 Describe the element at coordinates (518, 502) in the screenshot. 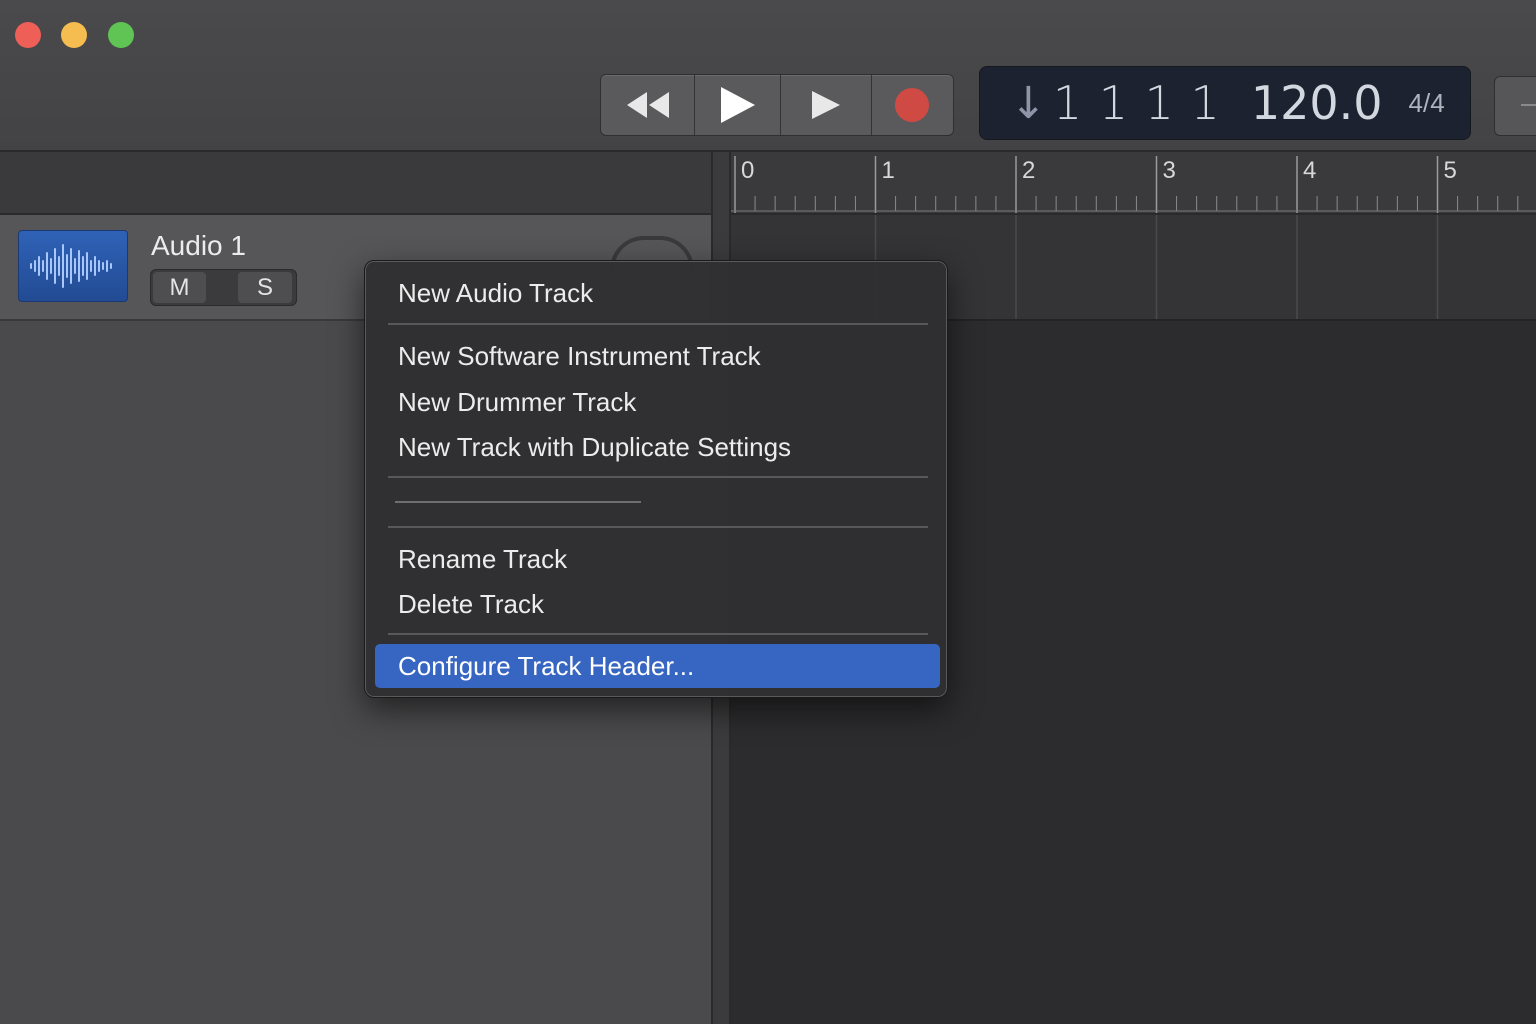

I see `menu-disabled-placeholder` at that location.